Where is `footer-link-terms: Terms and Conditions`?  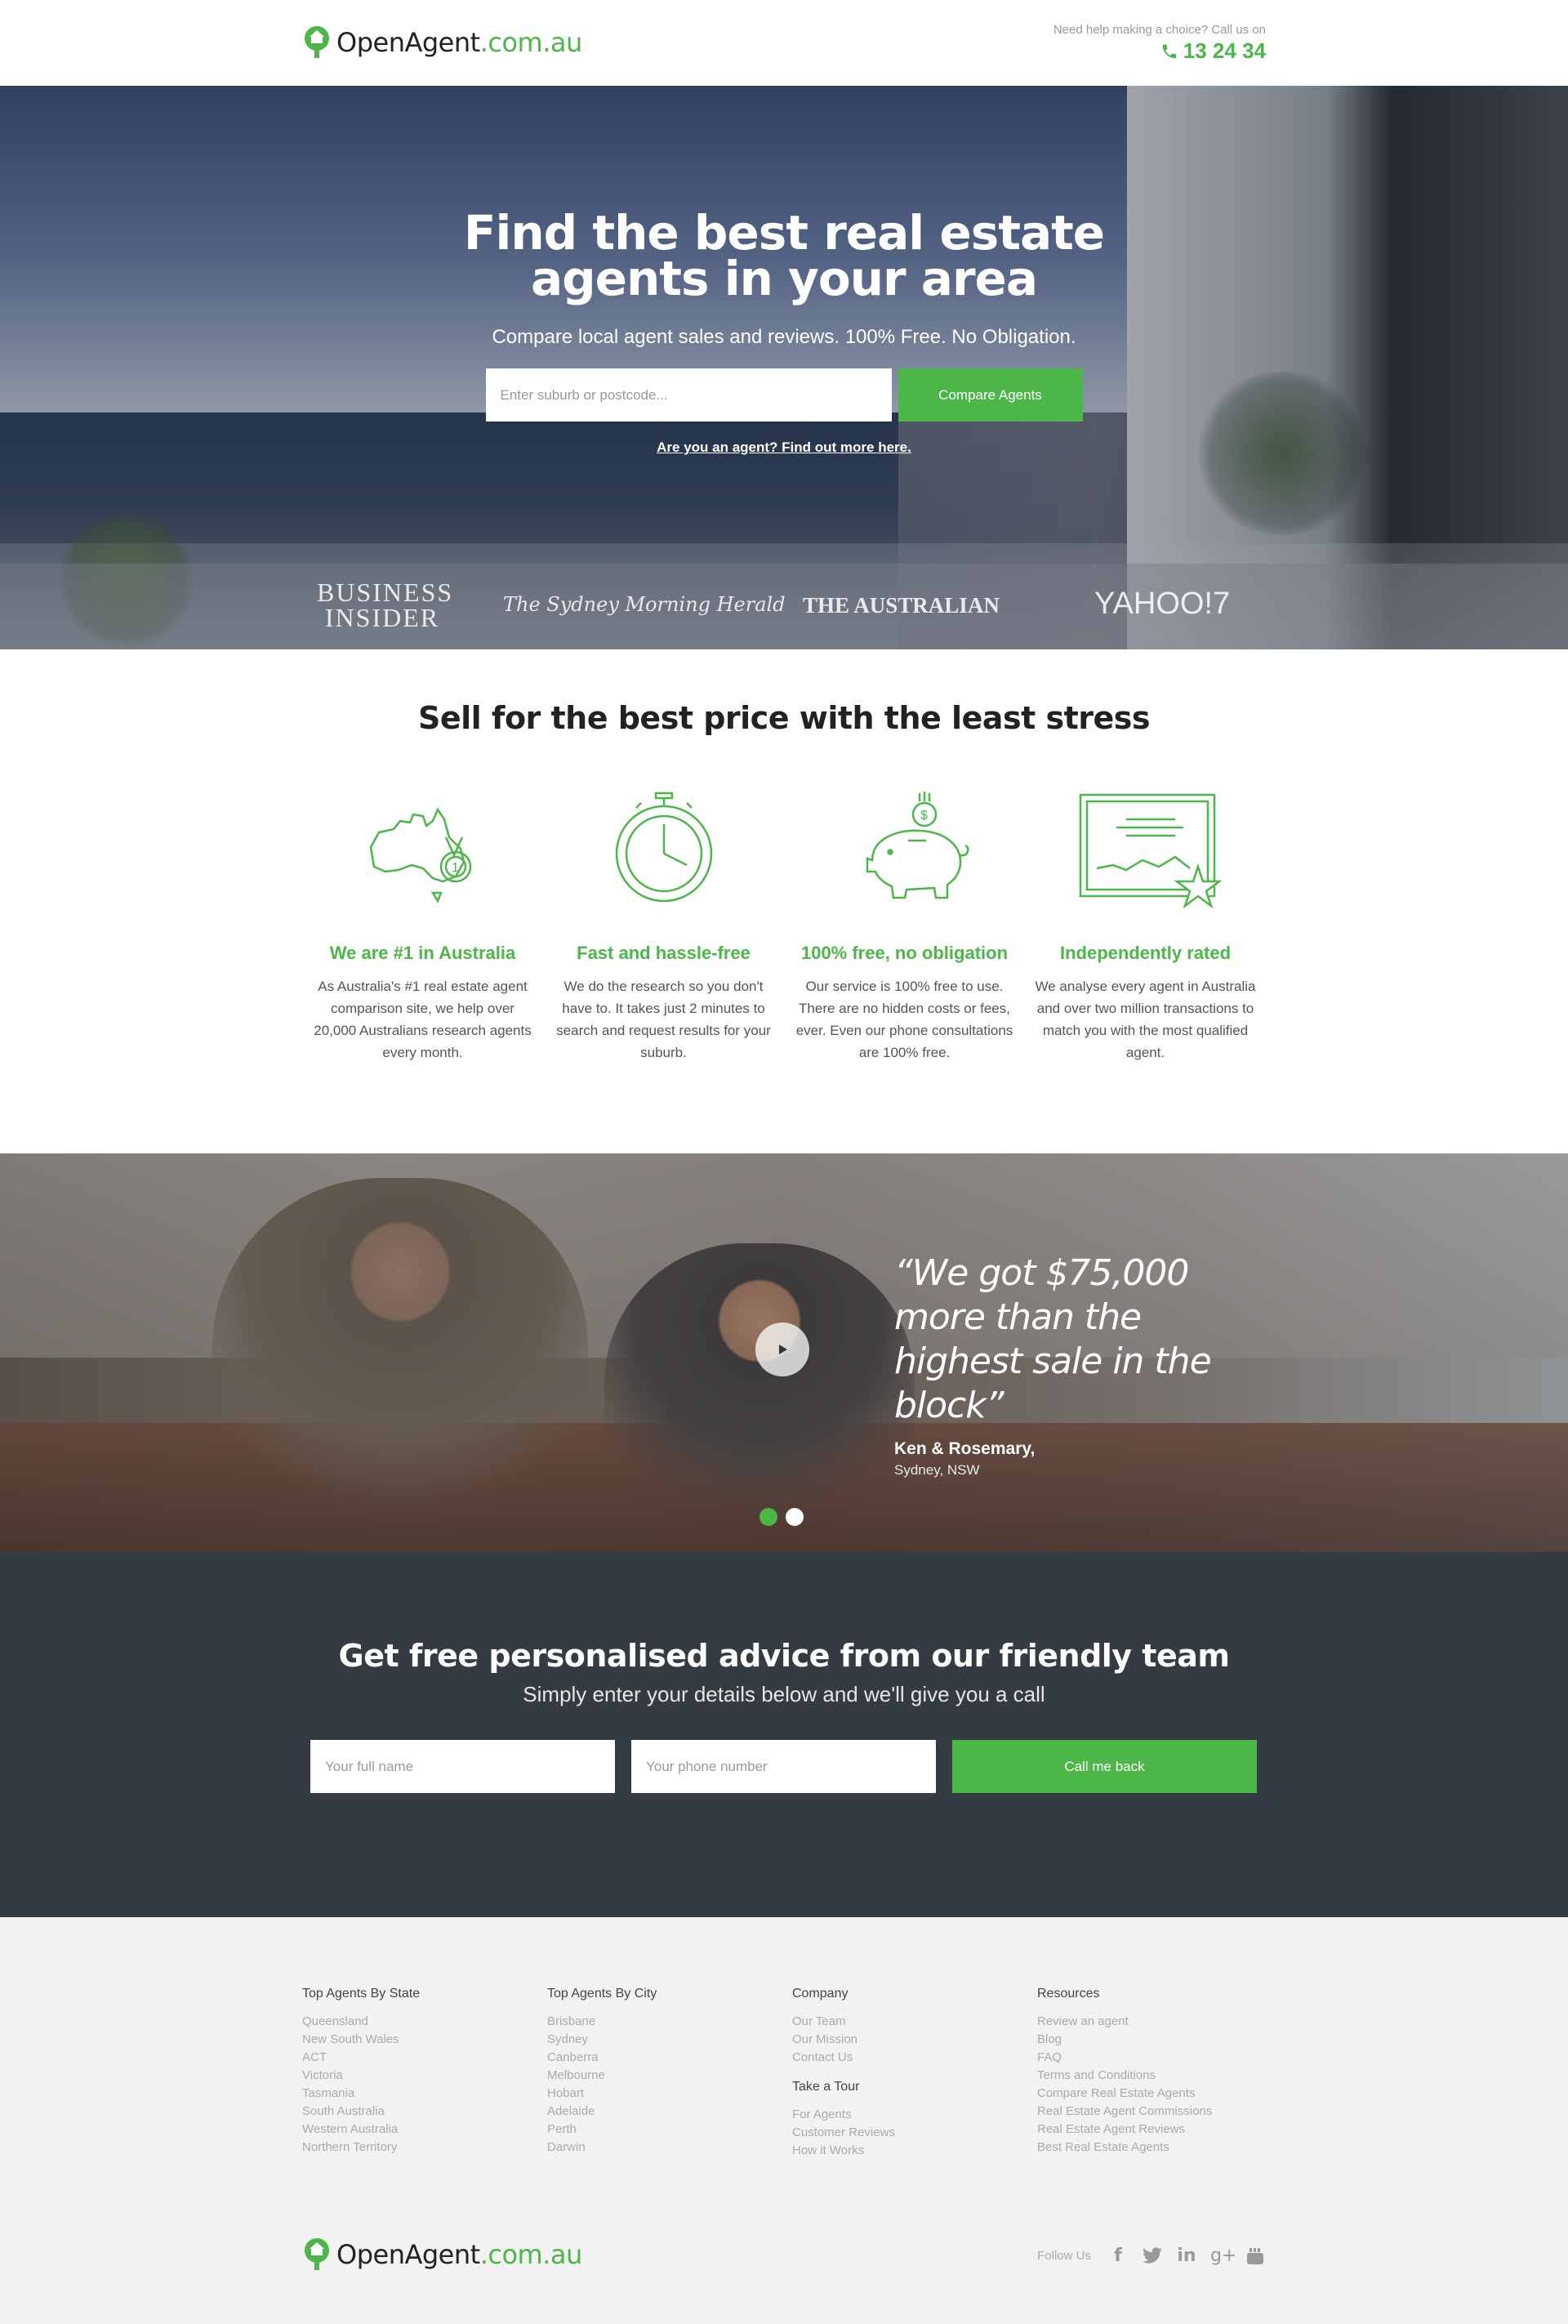
footer-link-terms: Terms and Conditions is located at coordinates (1159, 2076).